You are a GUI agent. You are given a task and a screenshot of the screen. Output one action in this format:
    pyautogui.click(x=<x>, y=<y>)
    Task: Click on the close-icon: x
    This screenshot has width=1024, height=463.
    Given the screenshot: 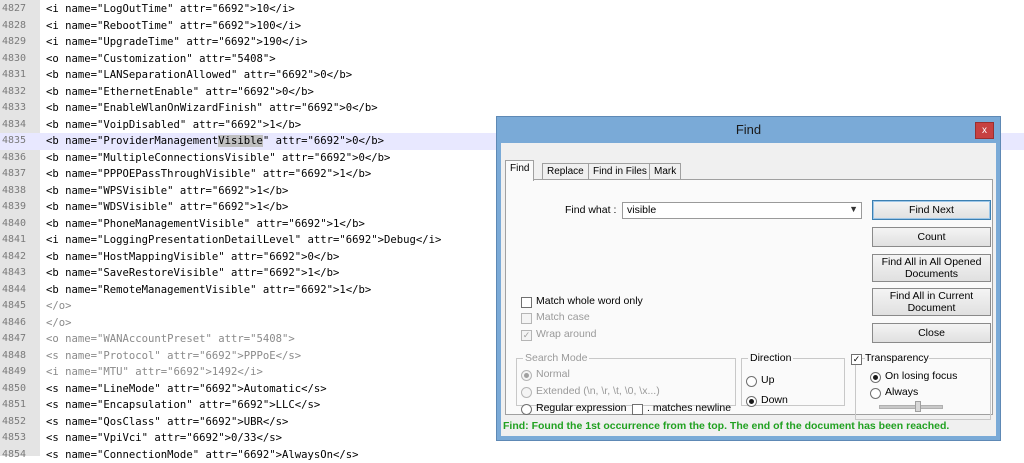 What is the action you would take?
    pyautogui.click(x=984, y=130)
    